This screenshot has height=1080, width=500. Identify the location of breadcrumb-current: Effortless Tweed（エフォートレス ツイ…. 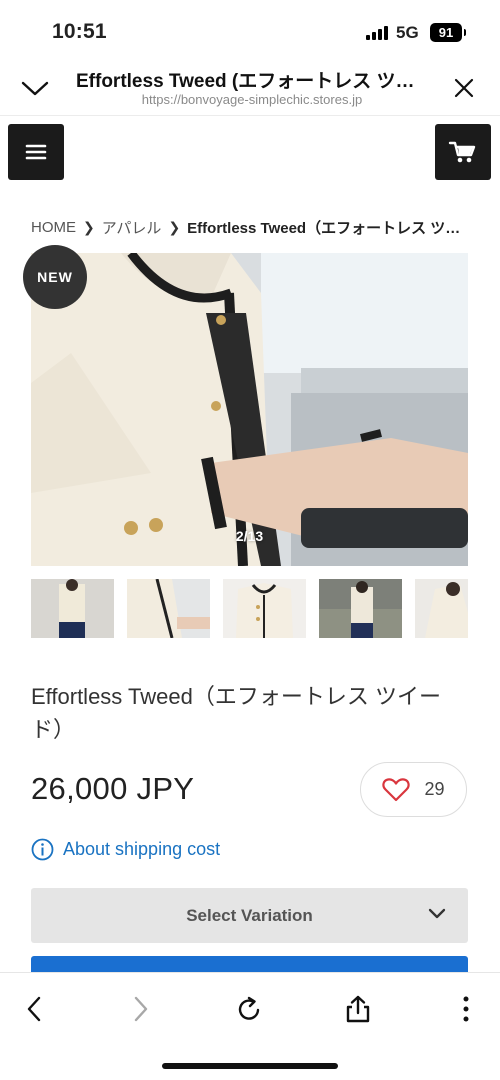
(329, 228).